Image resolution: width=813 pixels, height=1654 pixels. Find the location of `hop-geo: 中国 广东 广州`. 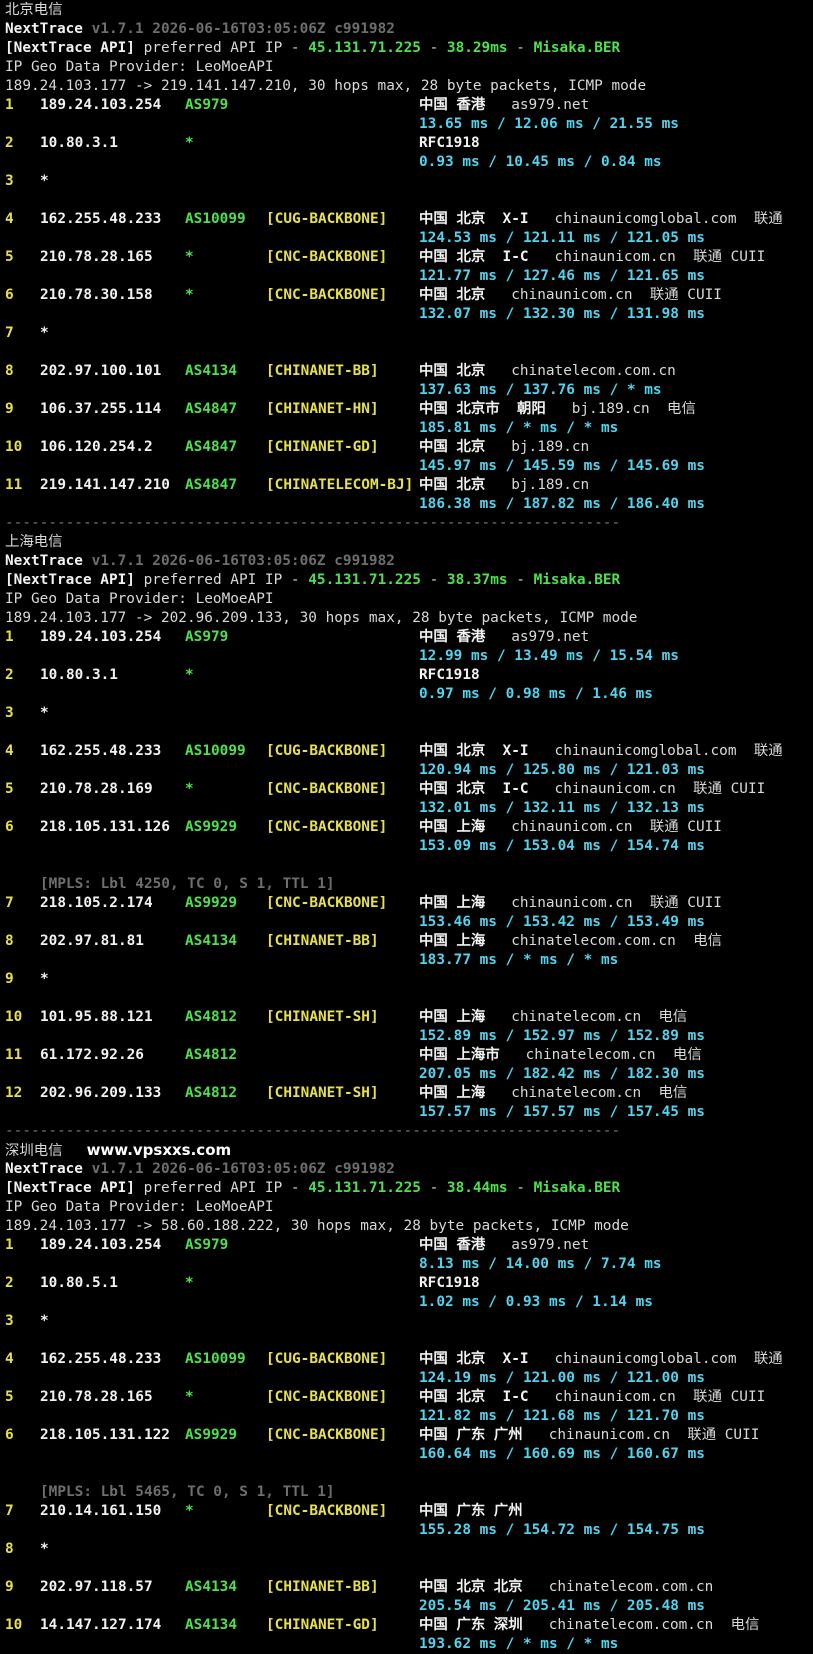

hop-geo: 中国 广东 广州 is located at coordinates (471, 1435).